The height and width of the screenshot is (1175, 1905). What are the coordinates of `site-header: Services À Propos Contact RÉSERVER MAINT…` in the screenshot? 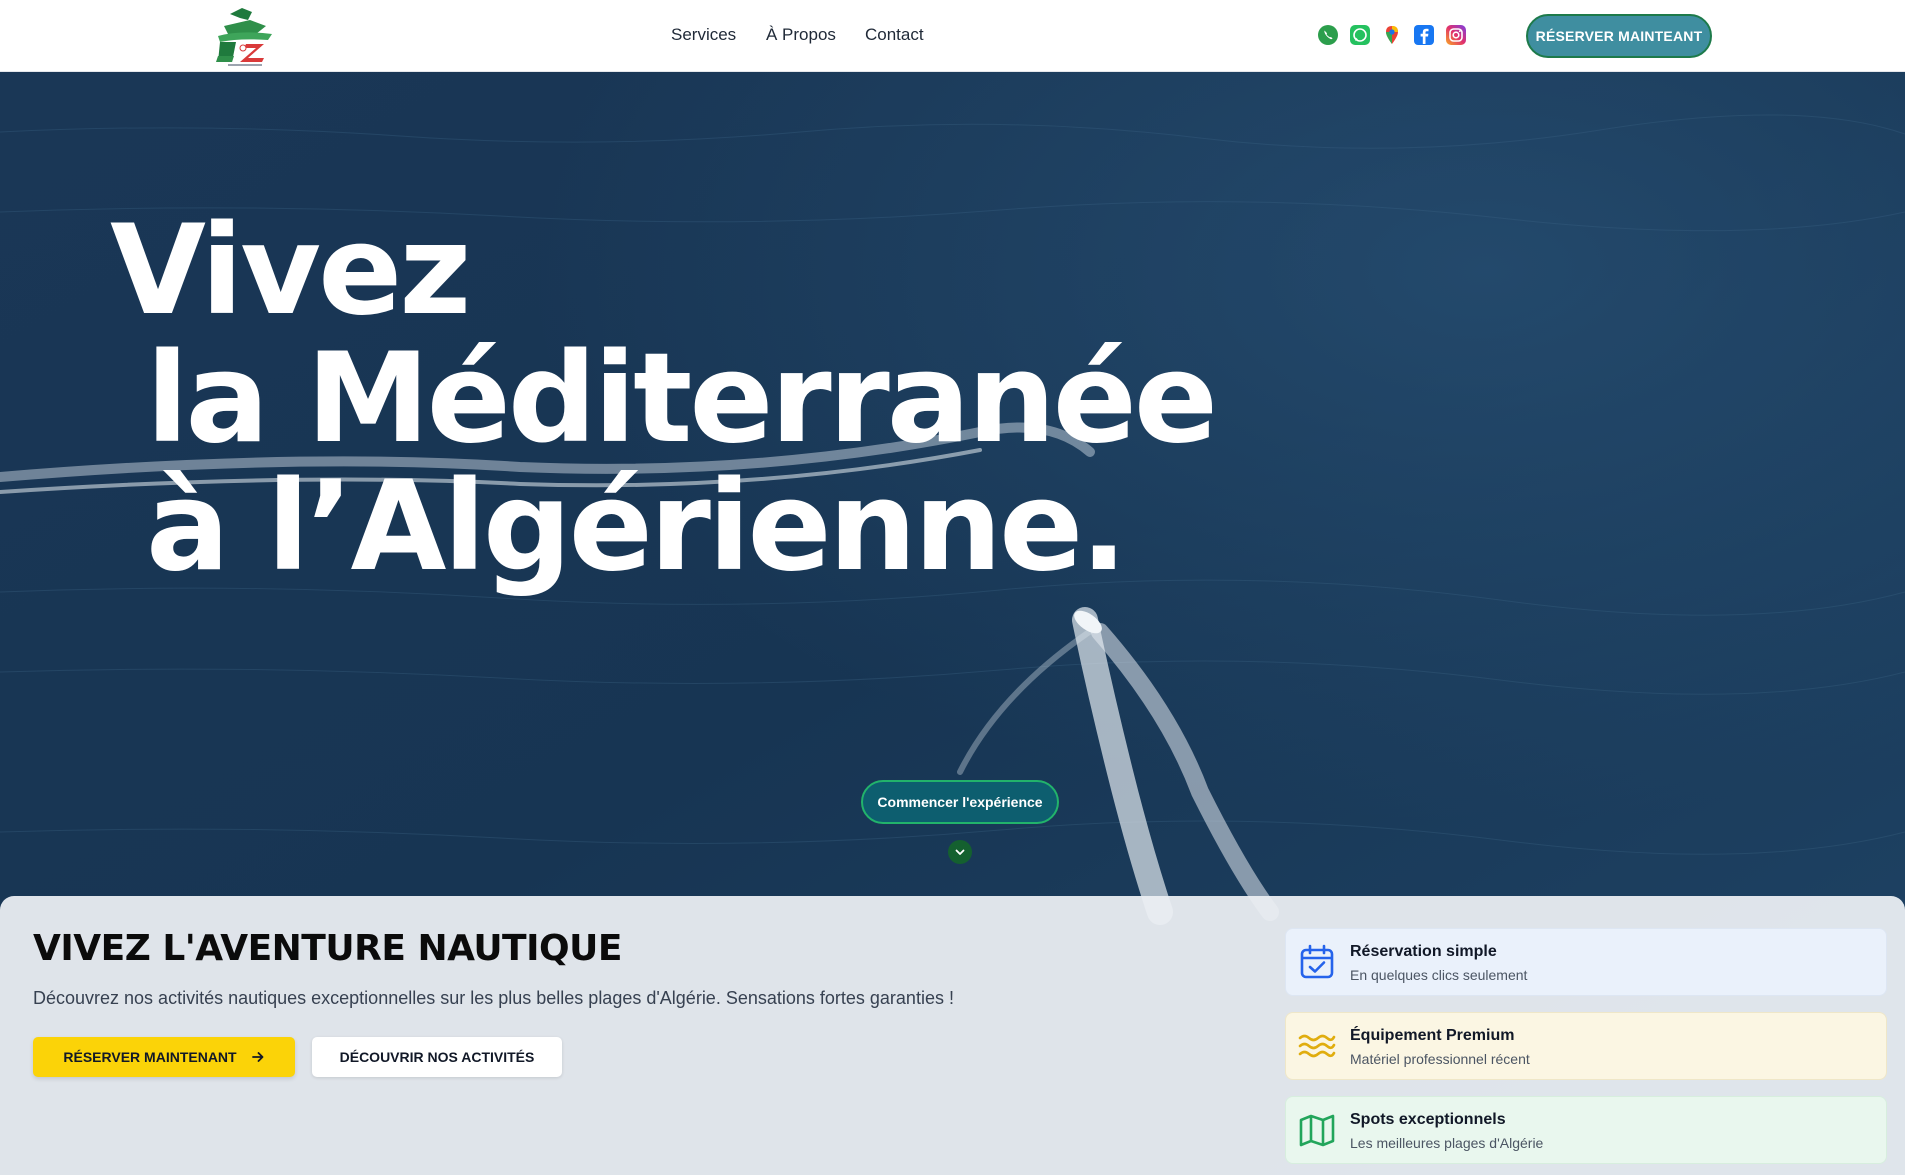 It's located at (952, 36).